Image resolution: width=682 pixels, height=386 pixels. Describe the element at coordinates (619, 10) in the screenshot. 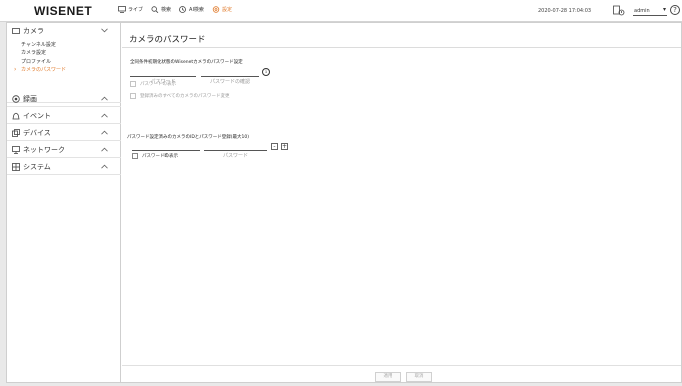

I see `logout-icon` at that location.